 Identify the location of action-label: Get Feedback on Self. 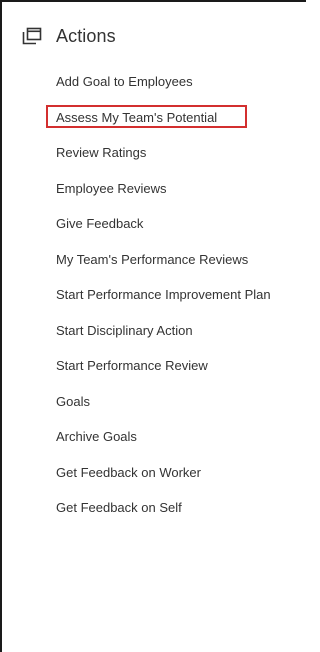
(119, 508).